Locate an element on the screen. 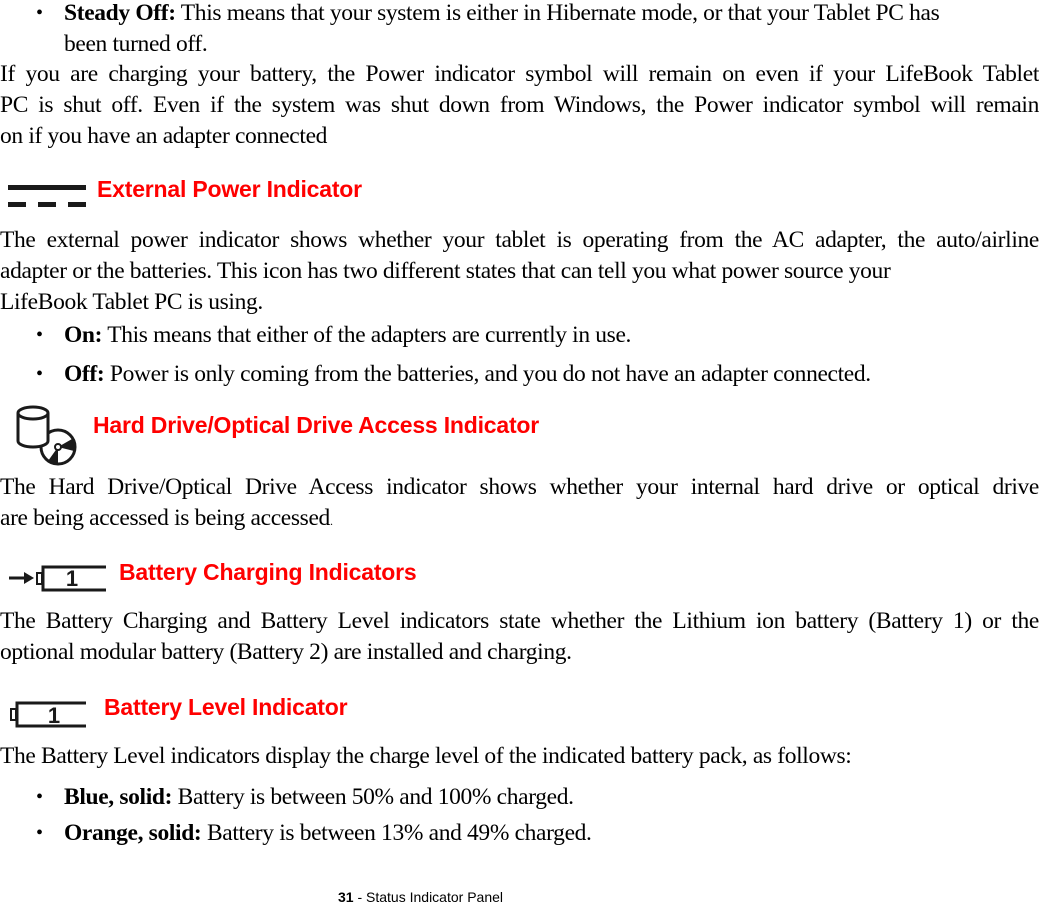 The height and width of the screenshot is (905, 1039). bullet-label: Off: is located at coordinates (84, 374).